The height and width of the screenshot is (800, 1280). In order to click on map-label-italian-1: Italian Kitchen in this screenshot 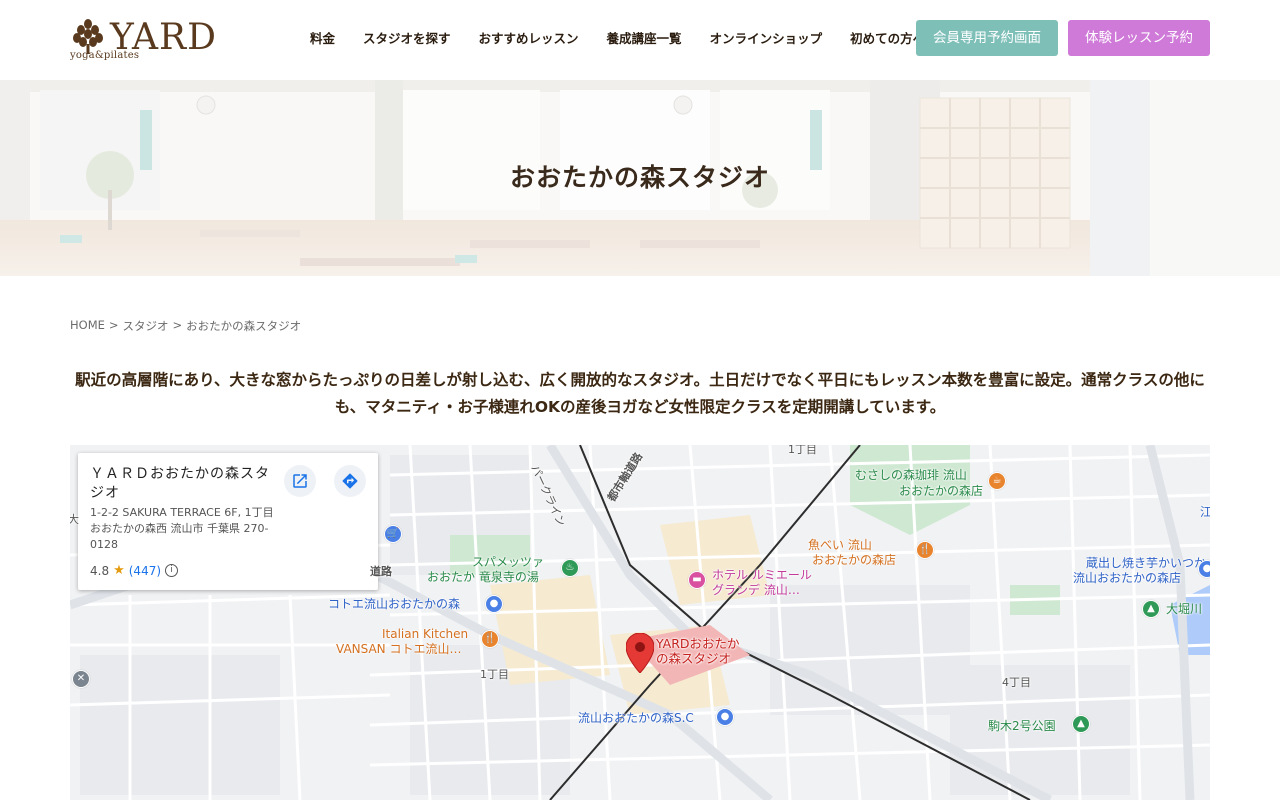, I will do `click(425, 634)`.